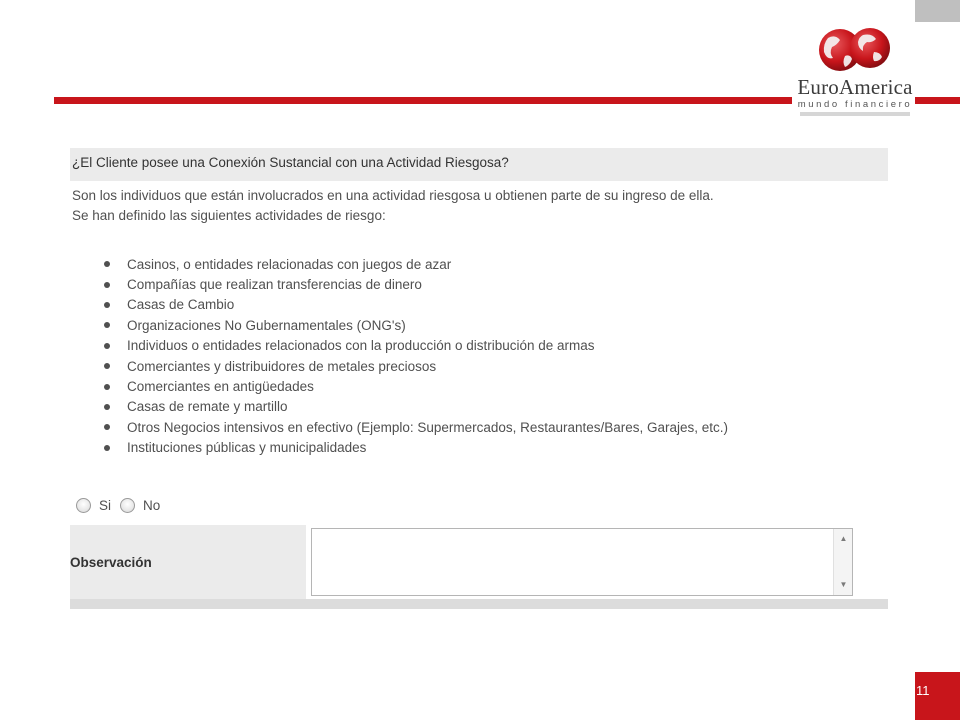 The height and width of the screenshot is (720, 960). I want to click on top-gray-tab, so click(937, 11).